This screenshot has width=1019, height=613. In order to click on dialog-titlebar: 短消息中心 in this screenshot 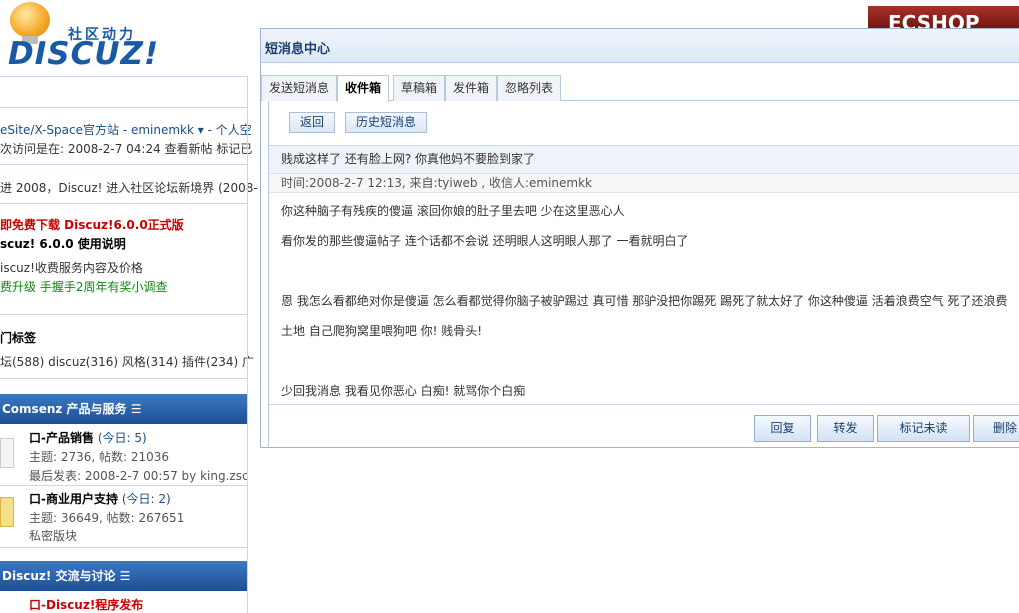, I will do `click(640, 46)`.